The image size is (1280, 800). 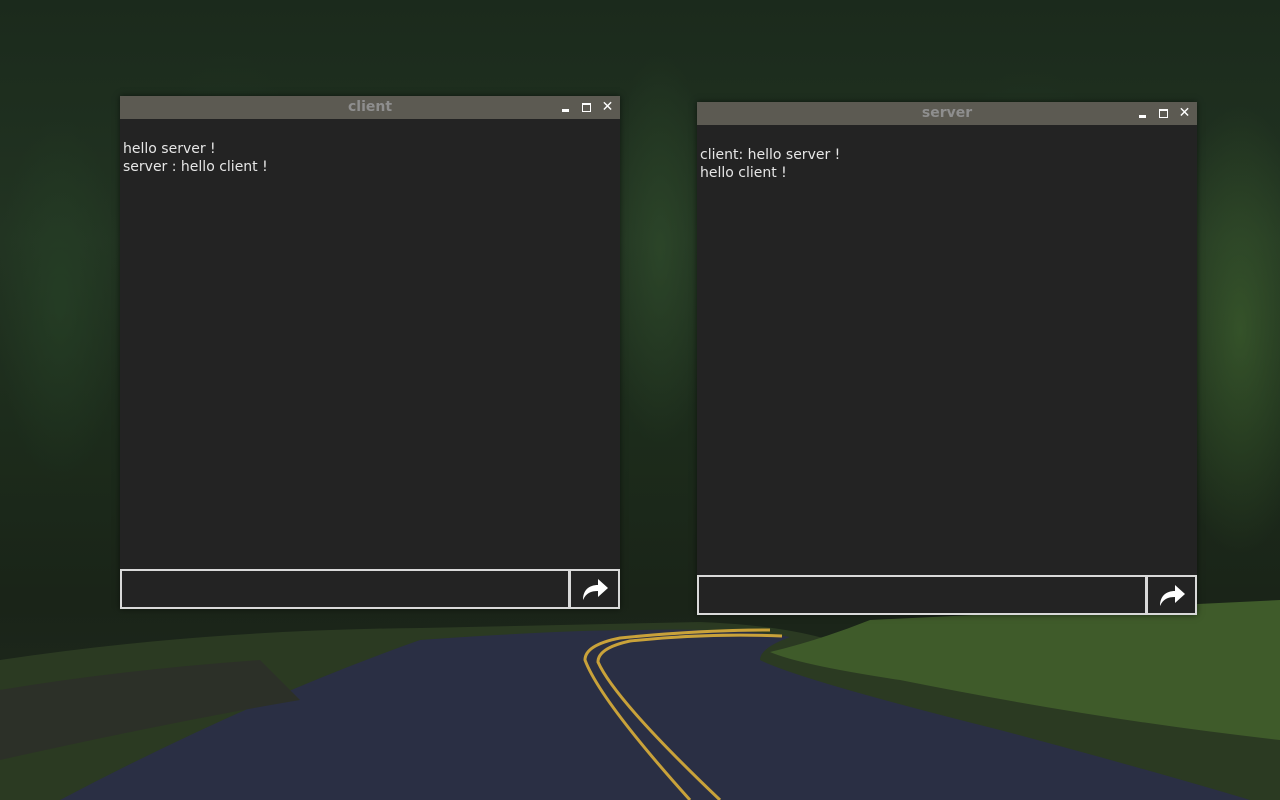 I want to click on chat-message: client: hello server !, so click(x=770, y=155).